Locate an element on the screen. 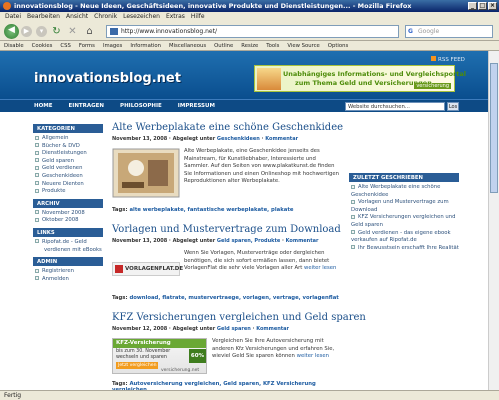  nav-impressum: IMPRESSUM is located at coordinates (196, 106).